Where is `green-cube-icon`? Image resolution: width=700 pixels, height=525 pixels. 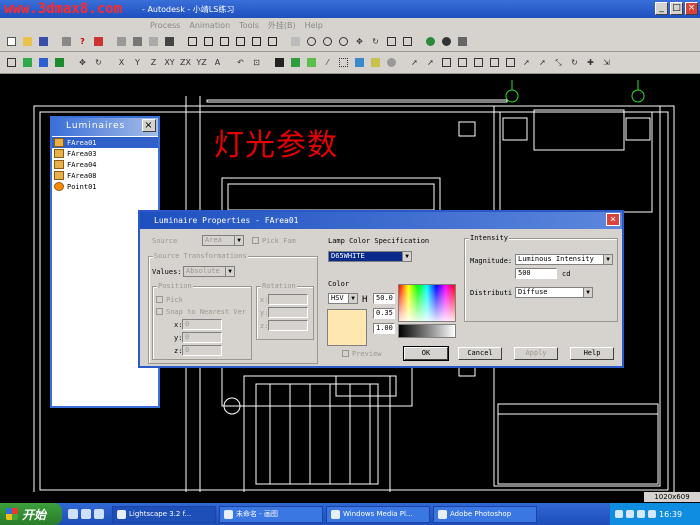 green-cube-icon is located at coordinates (27, 62).